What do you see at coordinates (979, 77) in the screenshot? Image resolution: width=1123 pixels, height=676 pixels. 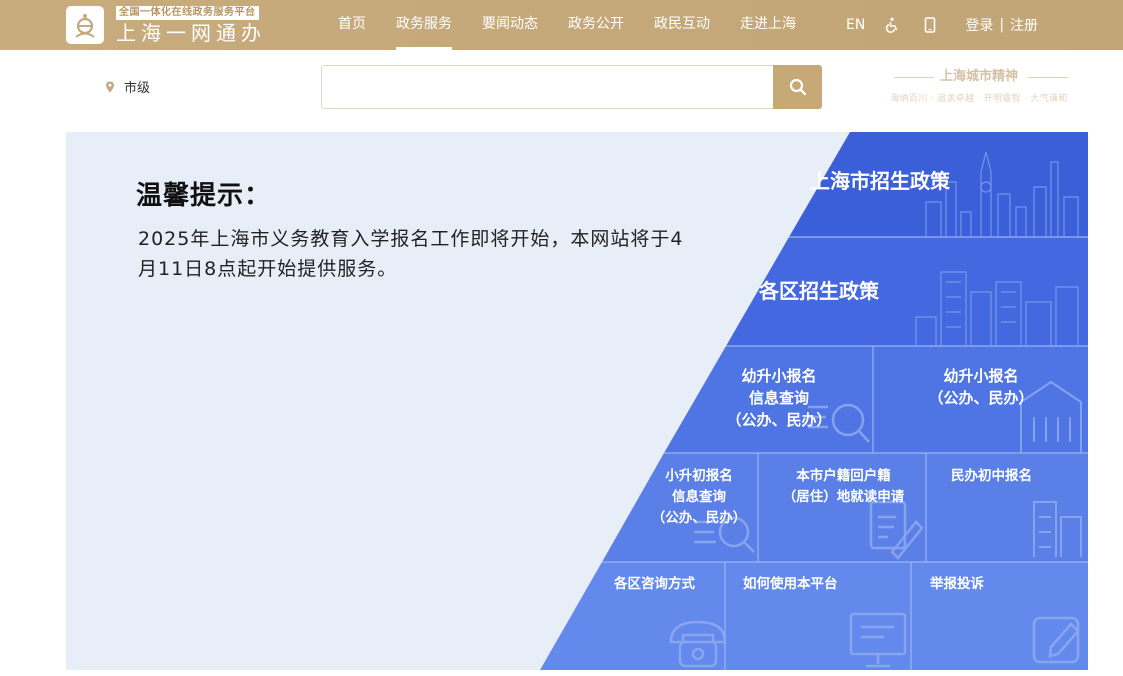 I see `city-spirit-title: 上海城市精神` at bounding box center [979, 77].